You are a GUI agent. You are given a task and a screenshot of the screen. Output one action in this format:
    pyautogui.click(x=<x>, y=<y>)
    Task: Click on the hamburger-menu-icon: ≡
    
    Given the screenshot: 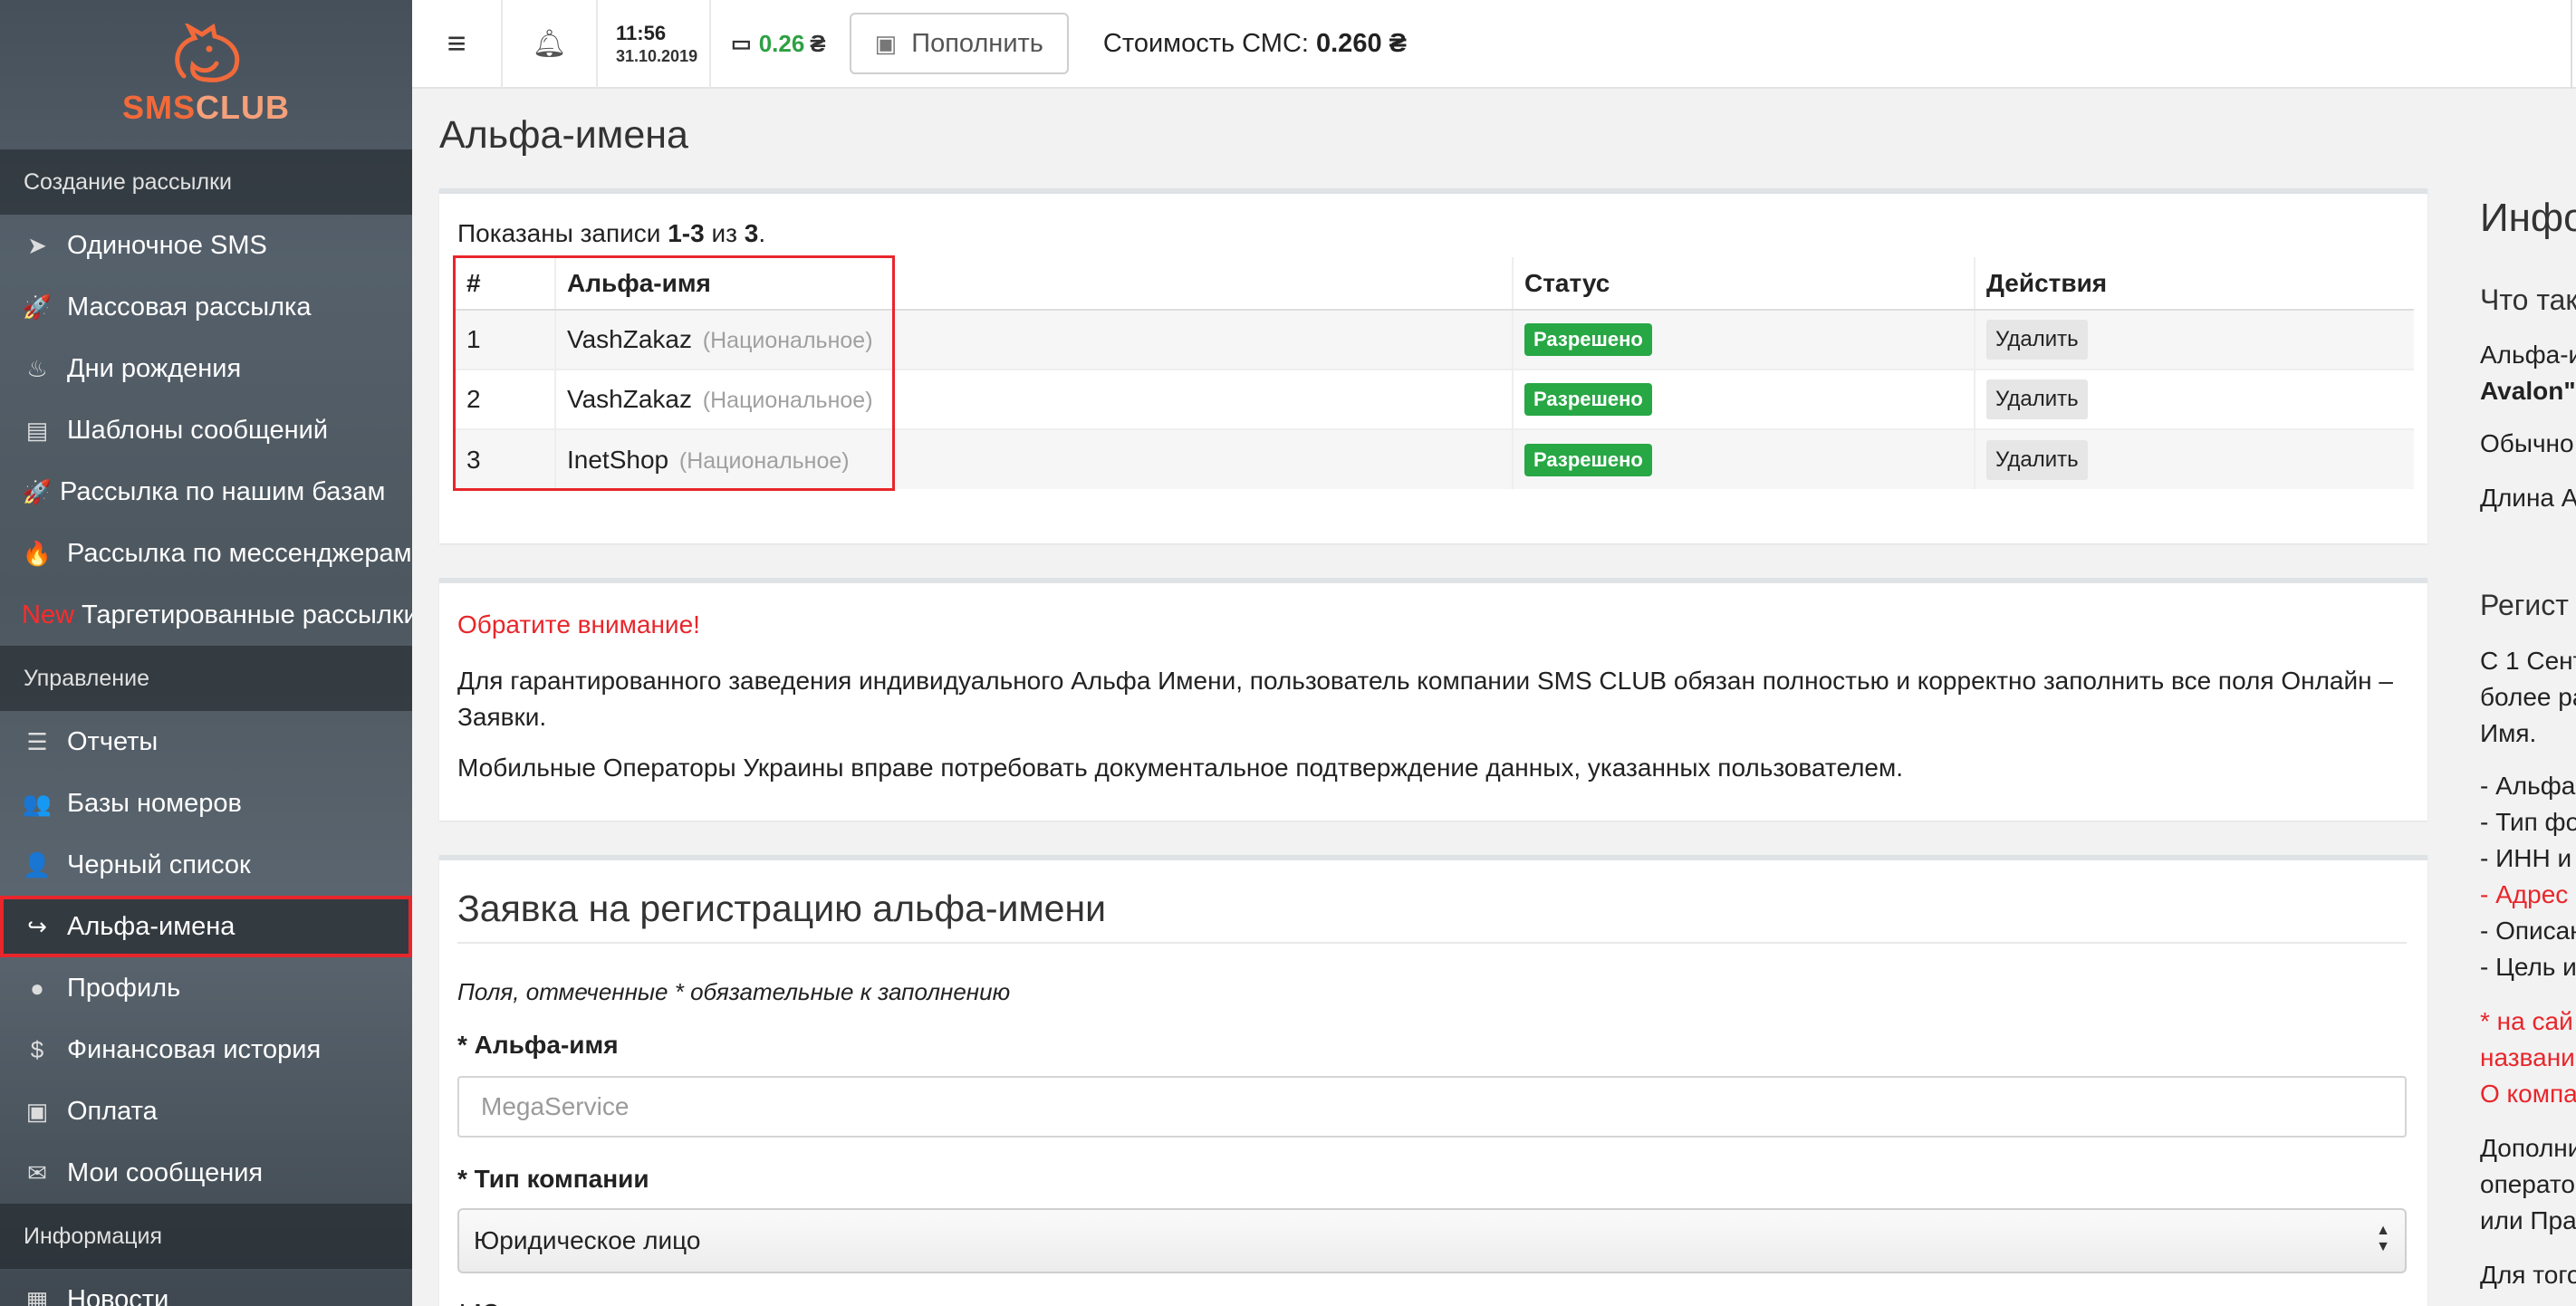 What is the action you would take?
    pyautogui.click(x=457, y=44)
    